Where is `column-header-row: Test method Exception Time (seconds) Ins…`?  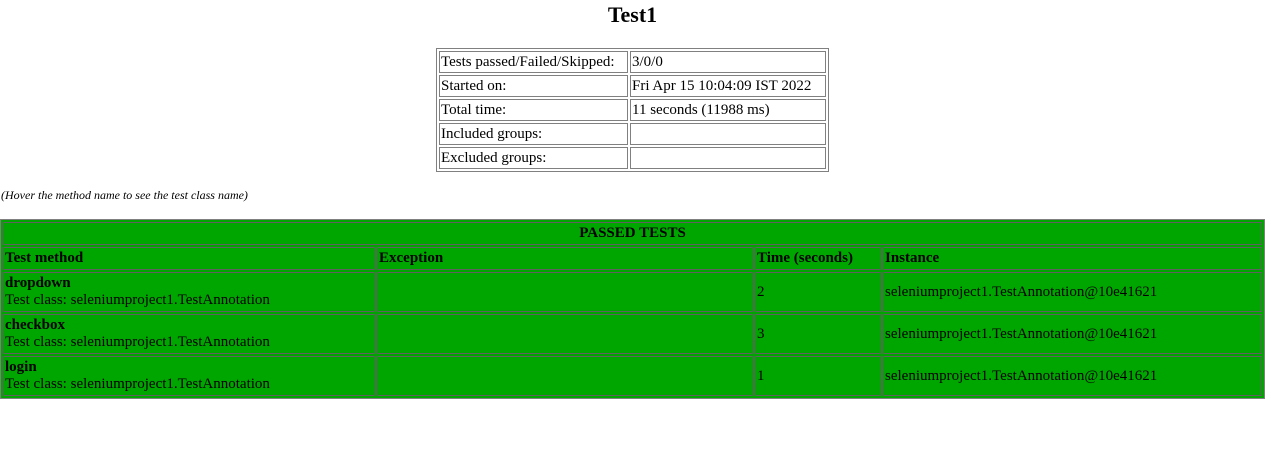 column-header-row: Test method Exception Time (seconds) Ins… is located at coordinates (632, 258).